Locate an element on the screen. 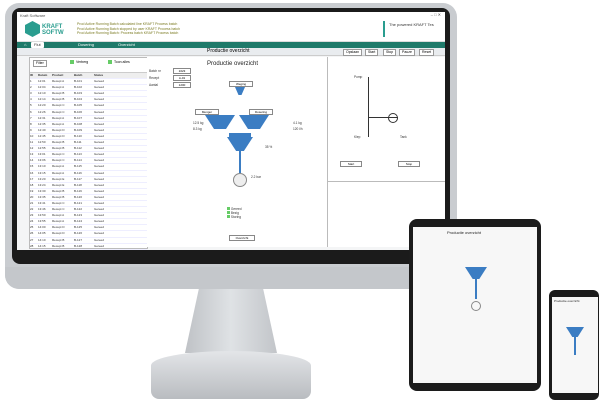 The image size is (599, 401). value-label: 35 % is located at coordinates (269, 147).